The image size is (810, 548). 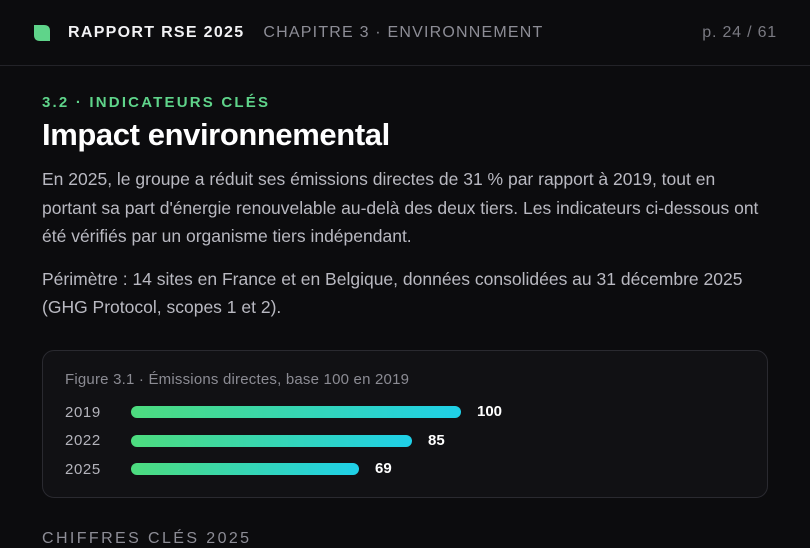 I want to click on bar-track: 85, so click(x=296, y=440).